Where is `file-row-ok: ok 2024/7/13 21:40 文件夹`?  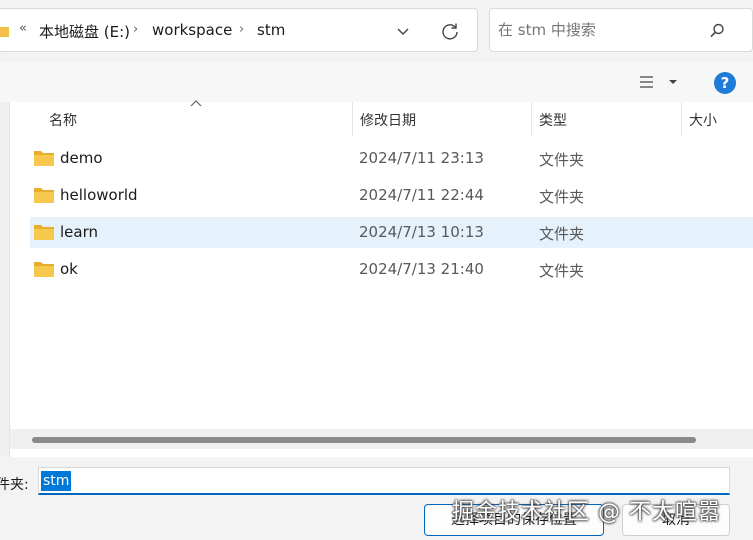
file-row-ok: ok 2024/7/13 21:40 文件夹 is located at coordinates (391, 269).